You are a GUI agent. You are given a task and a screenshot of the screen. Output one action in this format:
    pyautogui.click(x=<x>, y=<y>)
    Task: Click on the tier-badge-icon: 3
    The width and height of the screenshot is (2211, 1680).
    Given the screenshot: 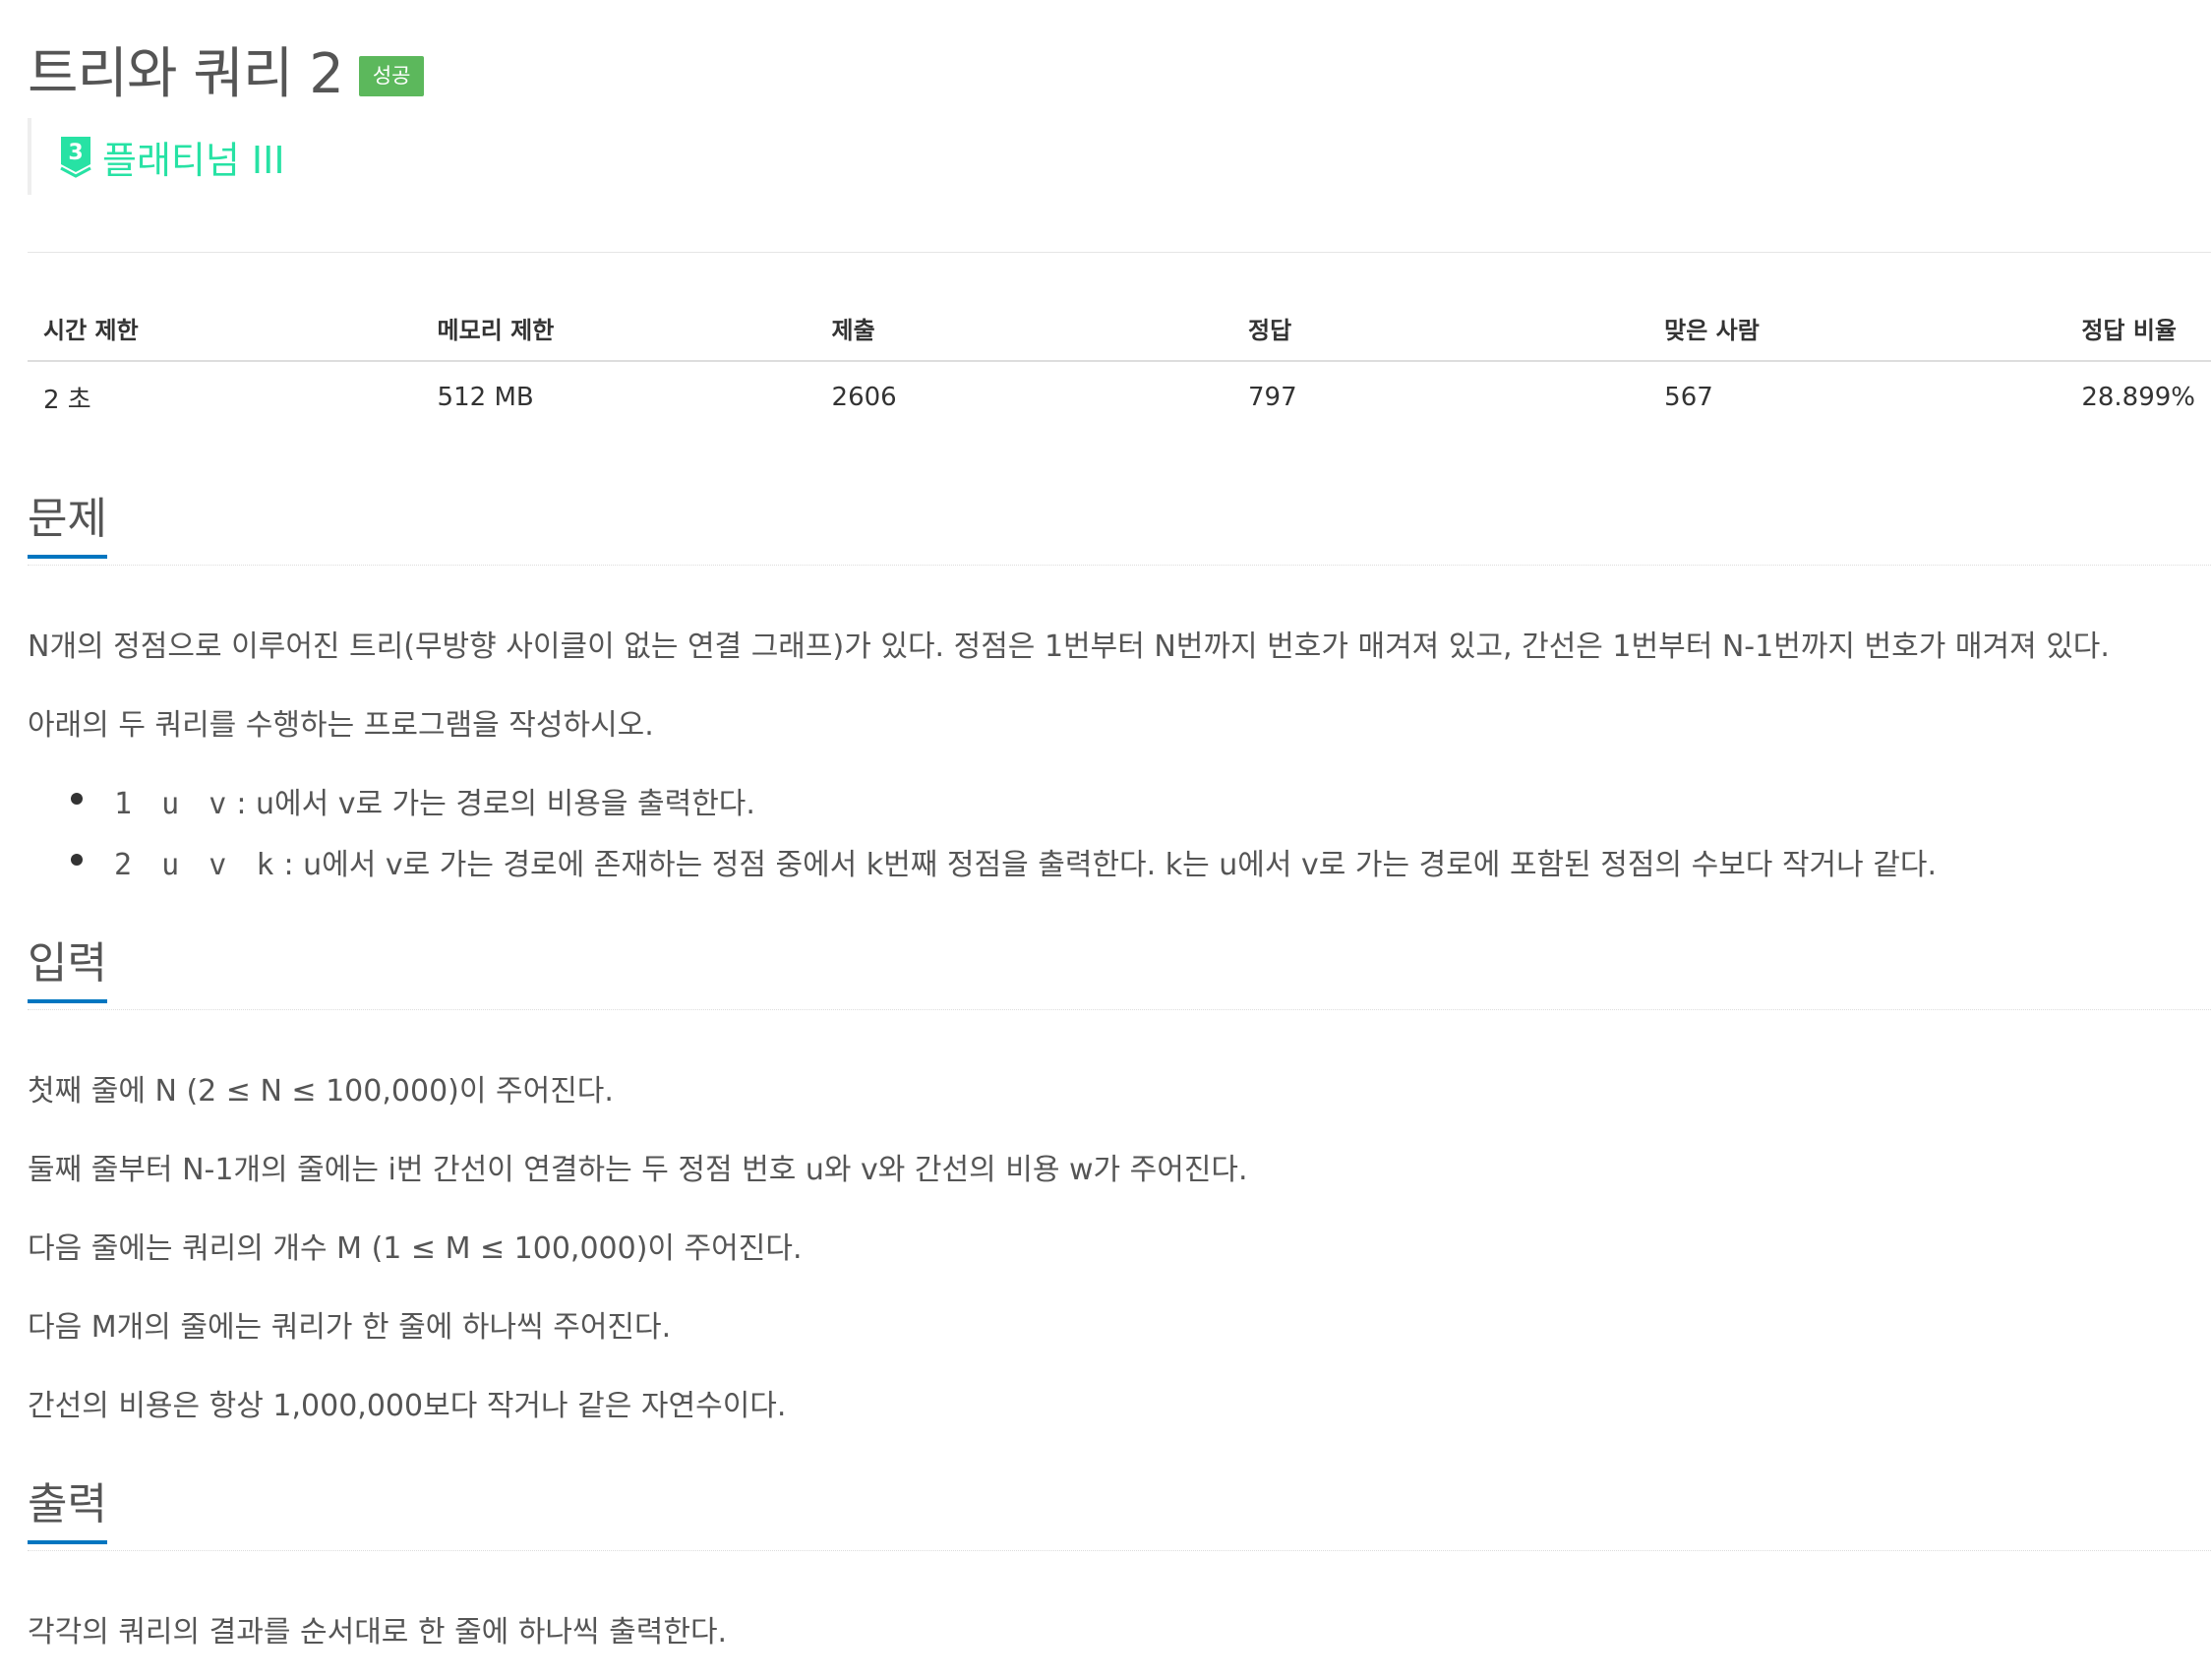 What is the action you would take?
    pyautogui.click(x=76, y=157)
    